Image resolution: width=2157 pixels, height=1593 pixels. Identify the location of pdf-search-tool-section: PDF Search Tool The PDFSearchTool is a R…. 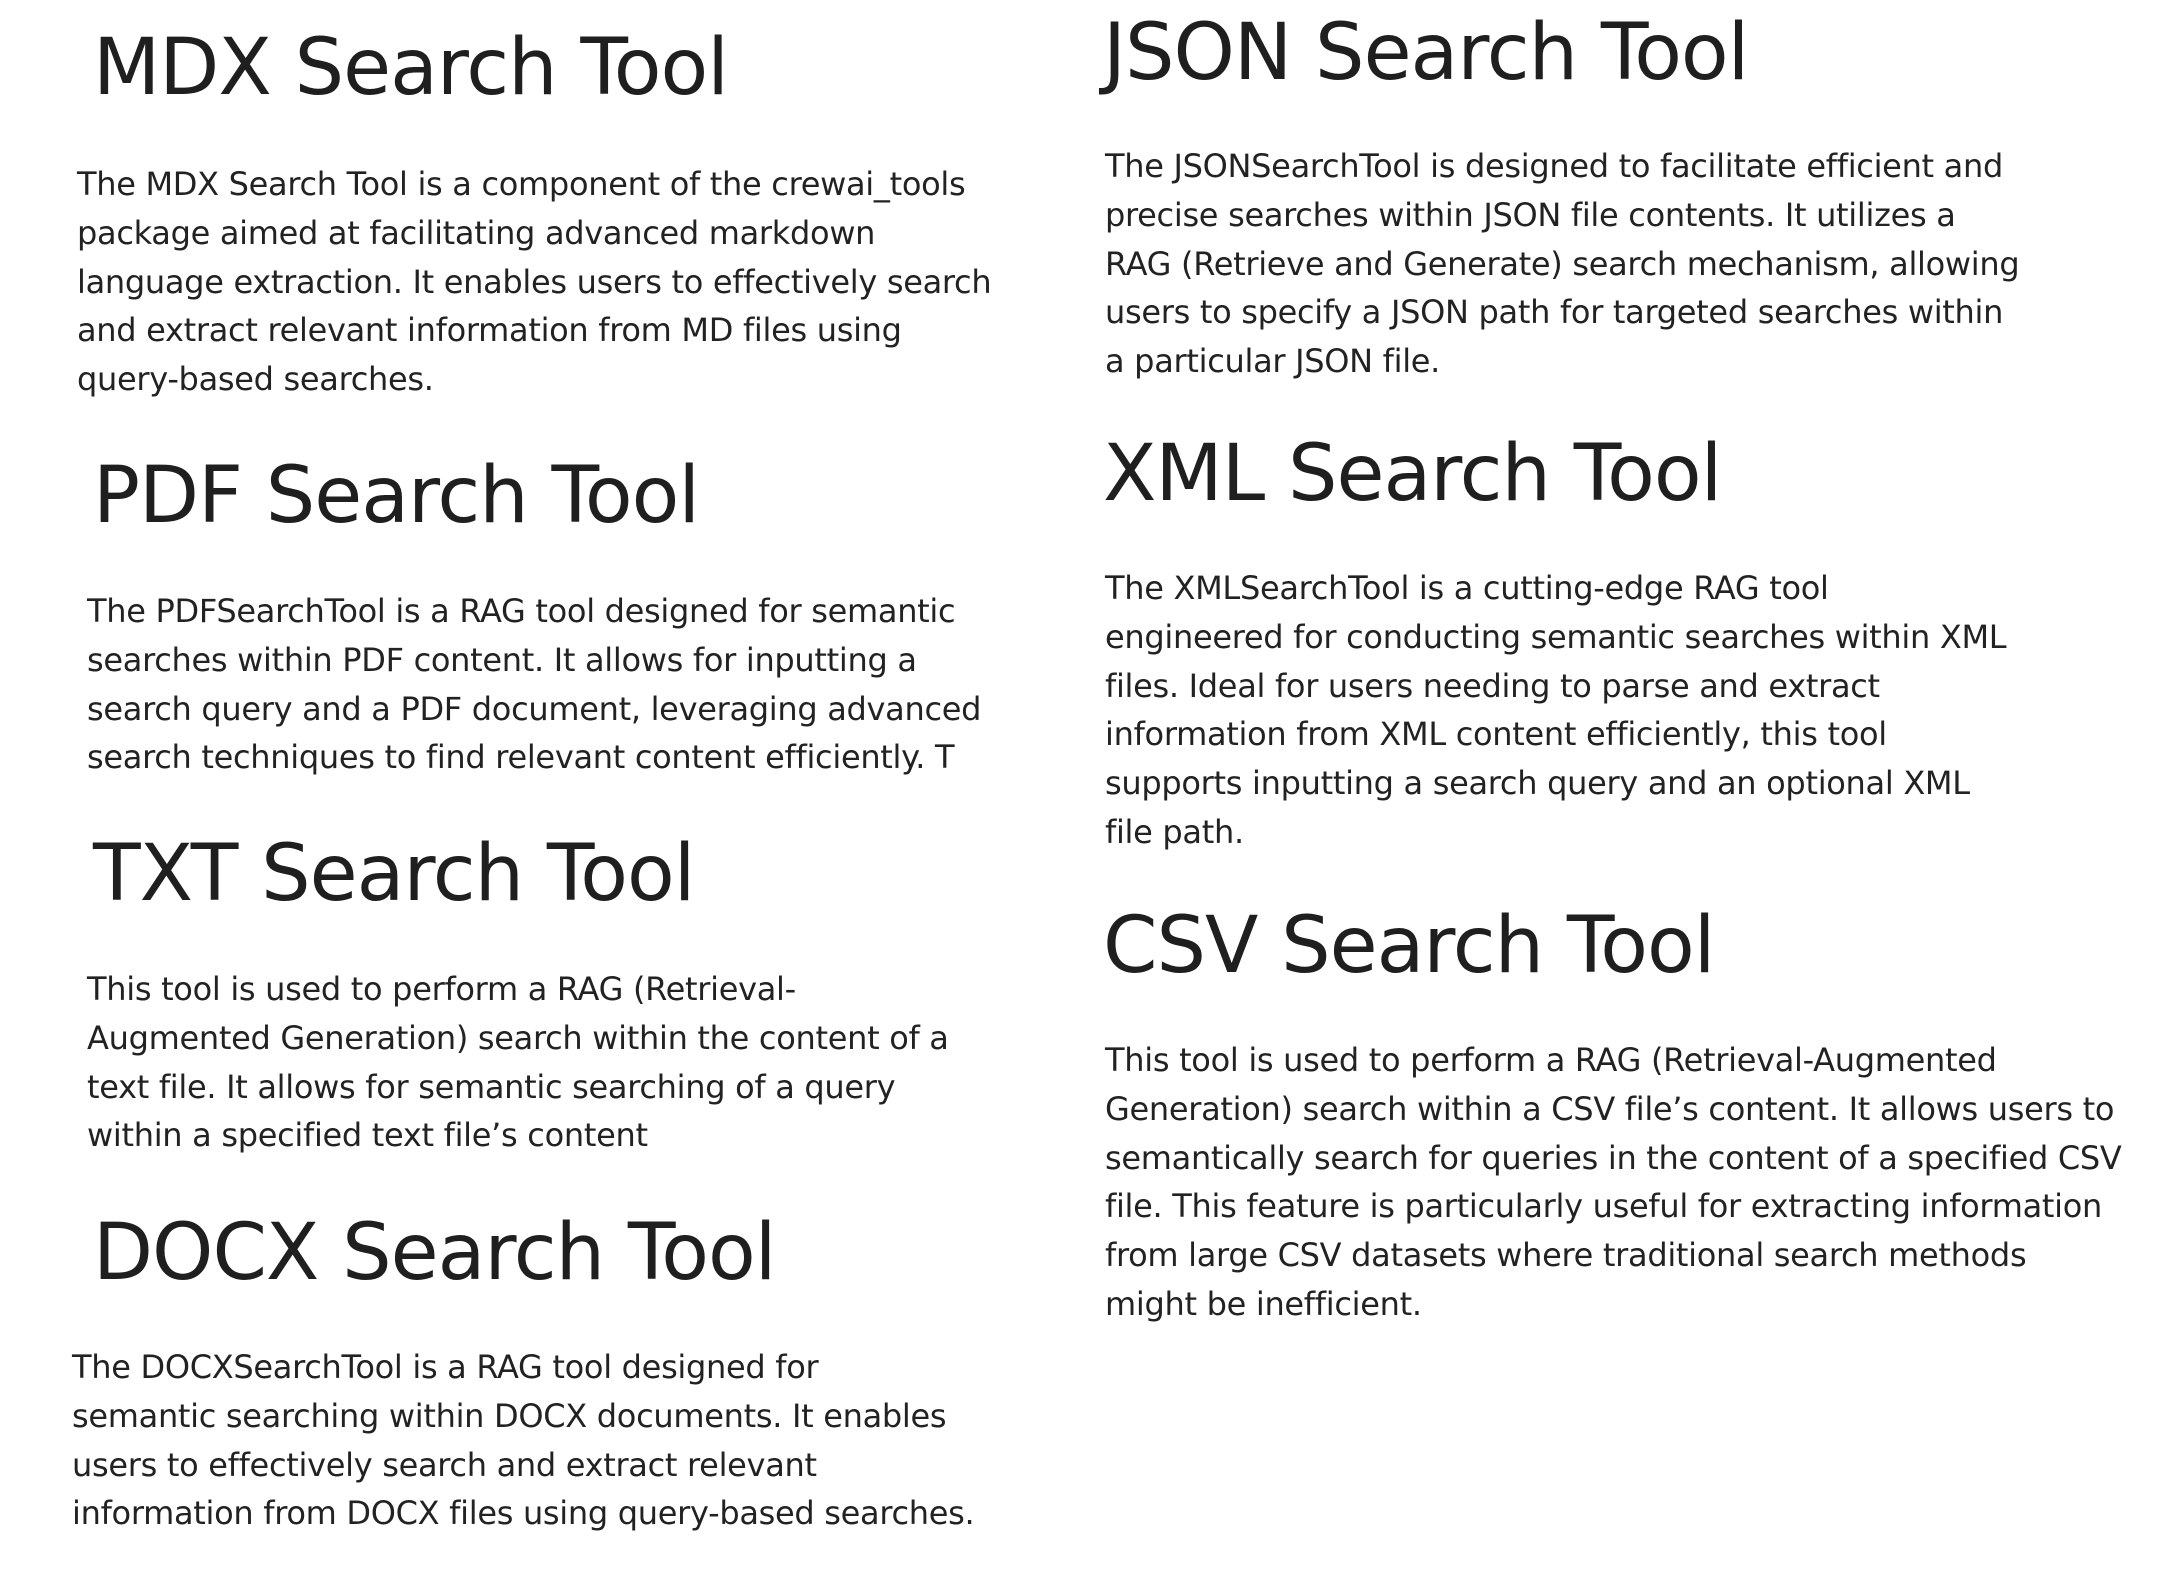
(530, 615).